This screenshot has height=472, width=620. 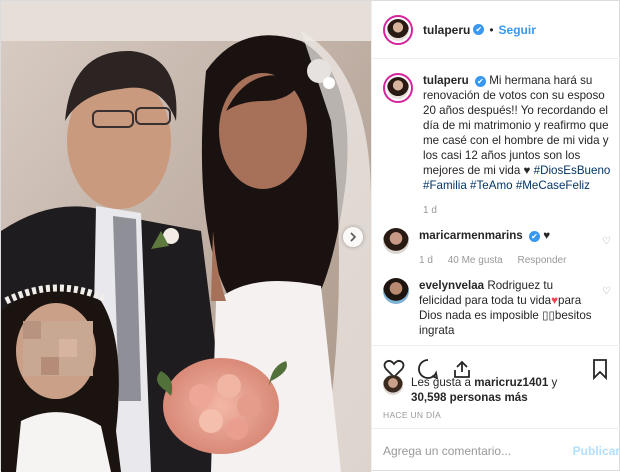 I want to click on likes-count: 30,598 personas más, so click(x=469, y=397).